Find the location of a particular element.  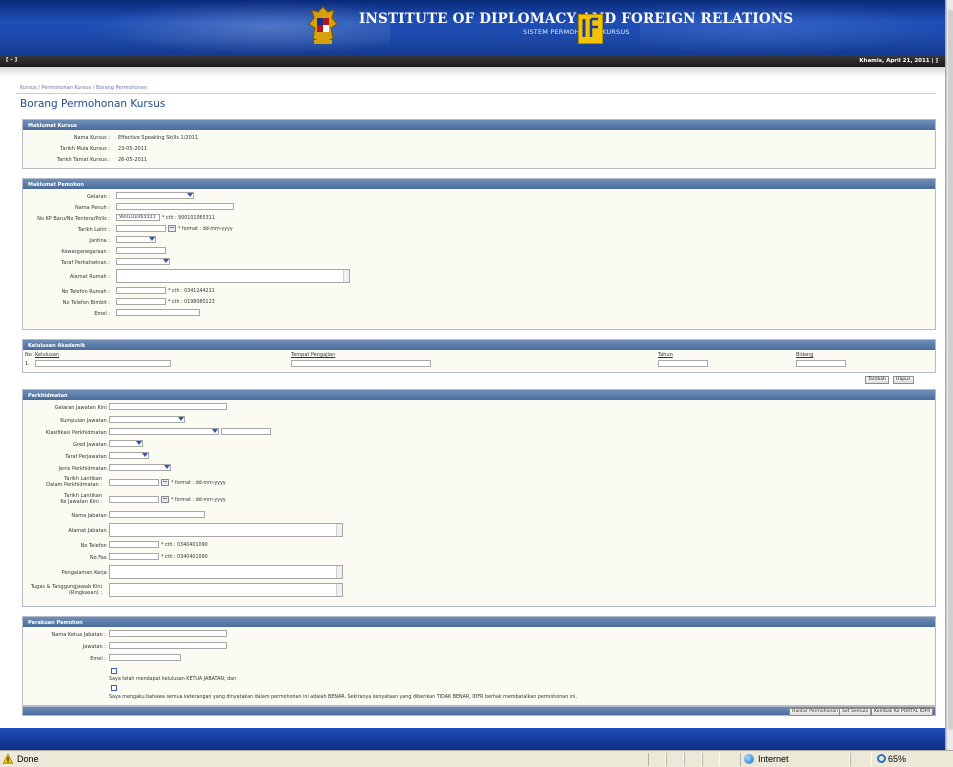

warning-icon is located at coordinates (8, 759).